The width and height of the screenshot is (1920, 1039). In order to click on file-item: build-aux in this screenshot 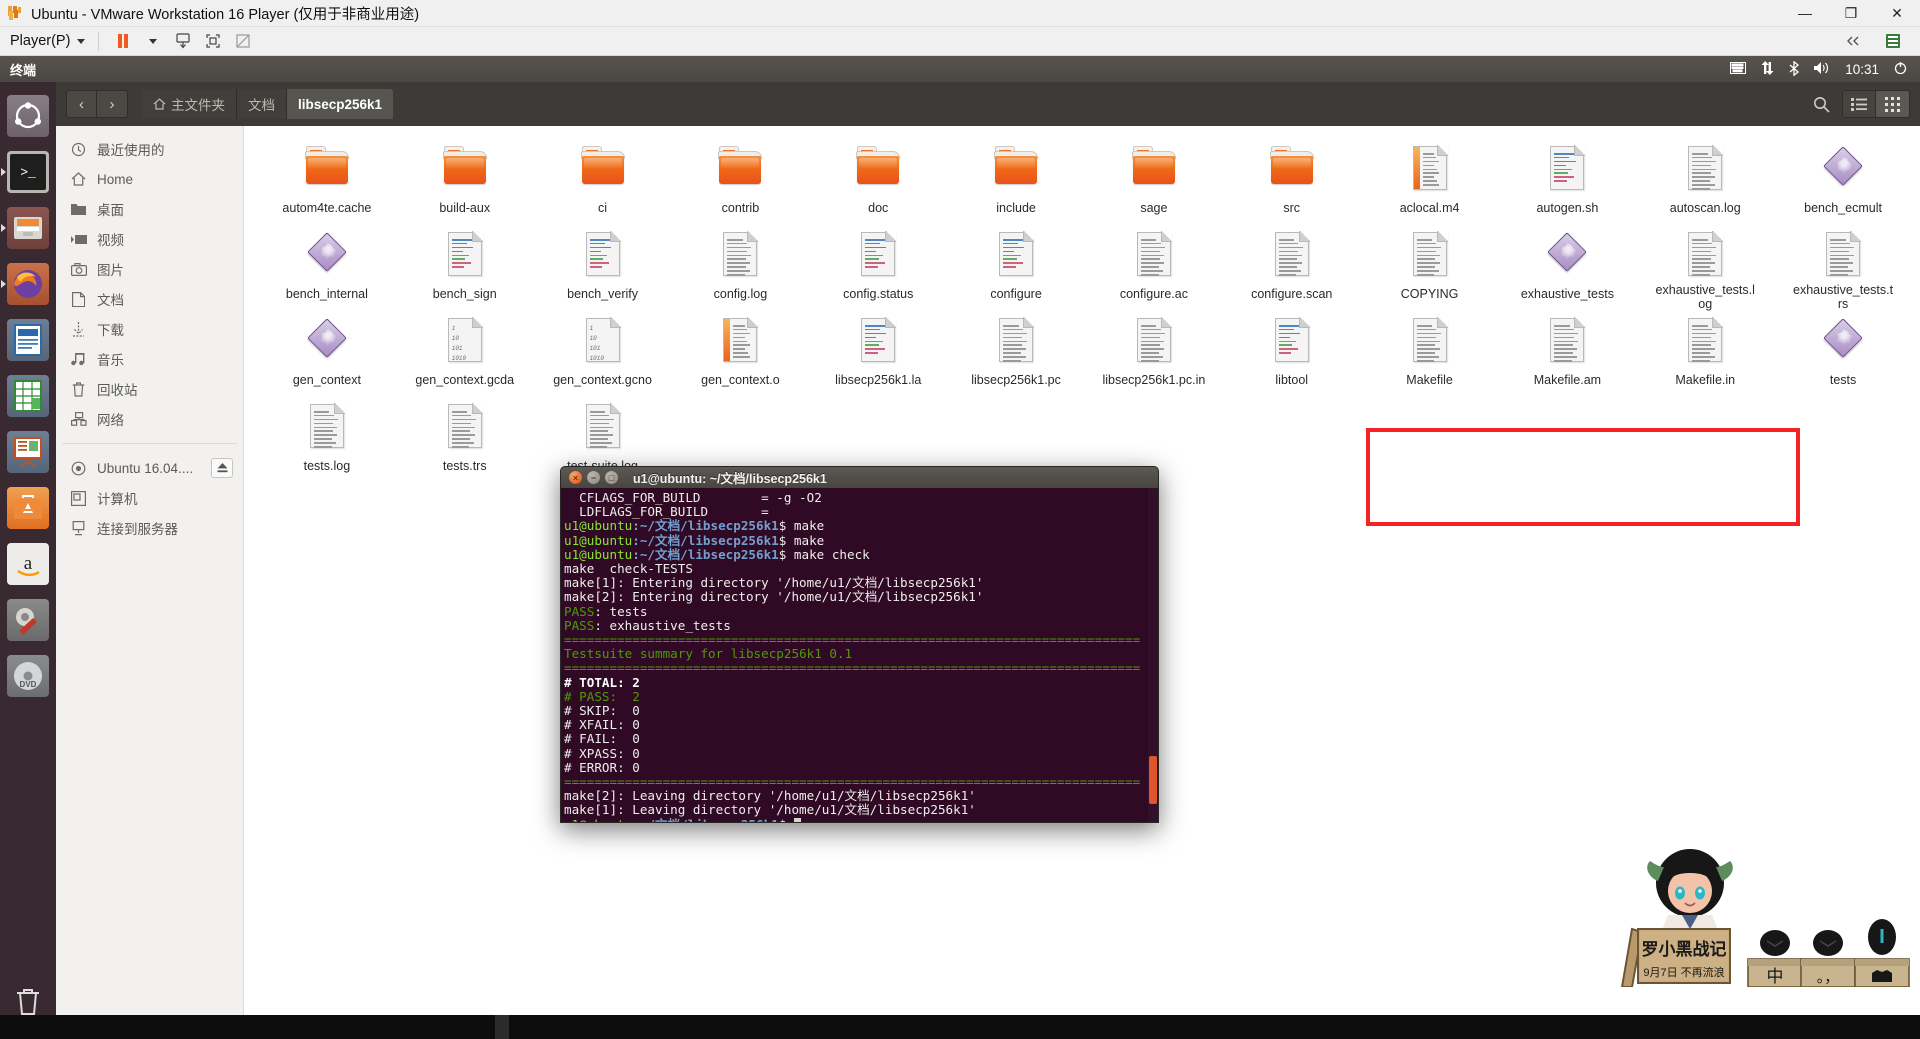, I will do `click(465, 183)`.